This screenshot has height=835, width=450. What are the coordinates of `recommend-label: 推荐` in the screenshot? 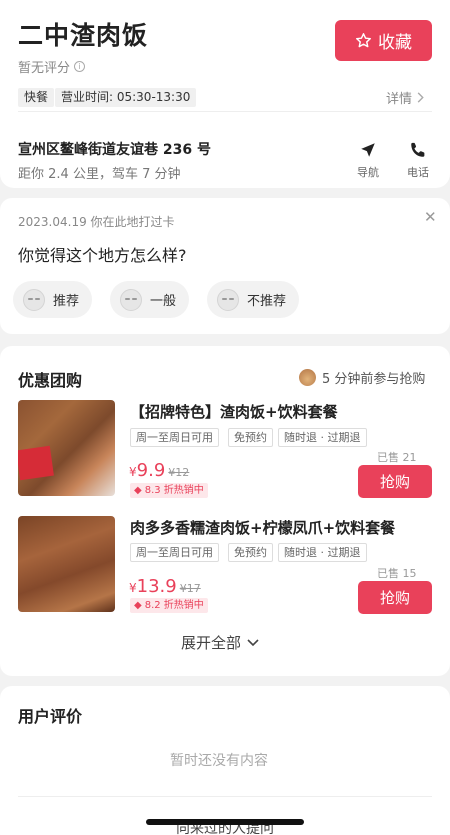 It's located at (66, 301).